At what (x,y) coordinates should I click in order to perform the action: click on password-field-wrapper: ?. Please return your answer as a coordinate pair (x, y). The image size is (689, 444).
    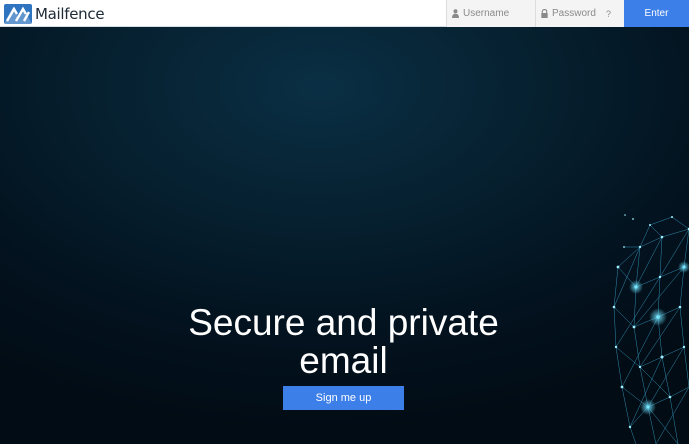
    Looking at the image, I should click on (579, 13).